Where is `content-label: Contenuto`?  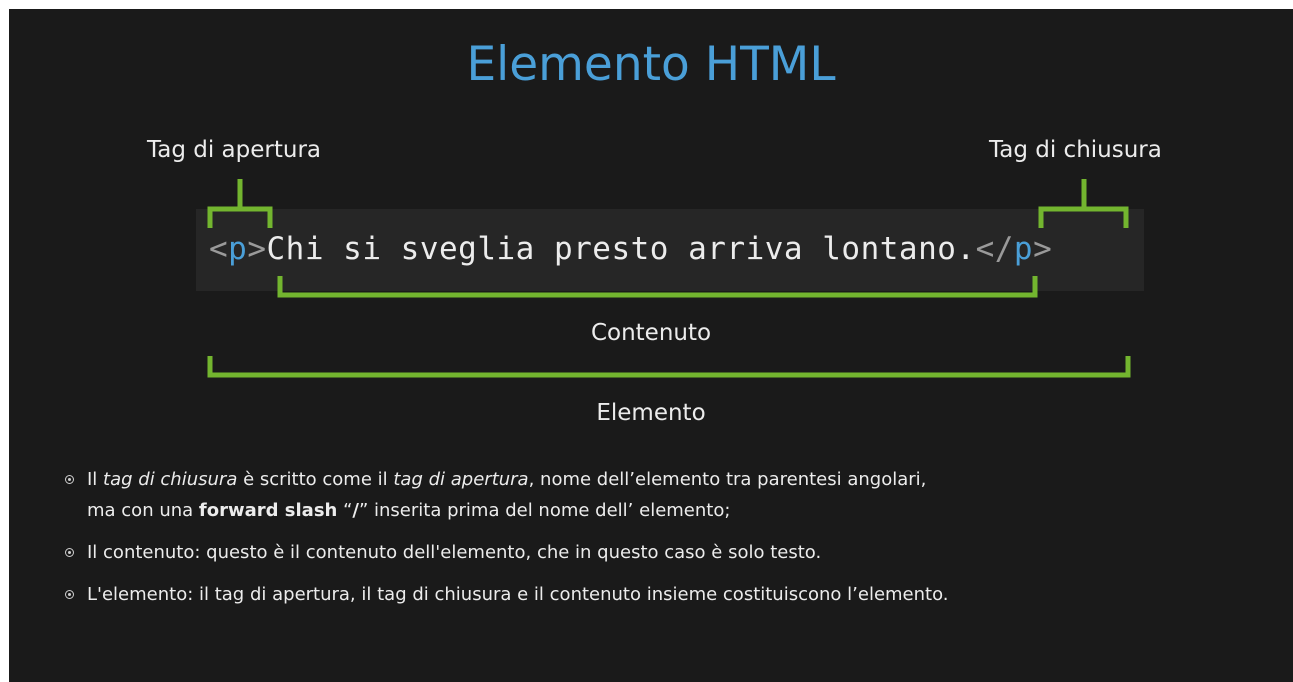 content-label: Contenuto is located at coordinates (651, 333).